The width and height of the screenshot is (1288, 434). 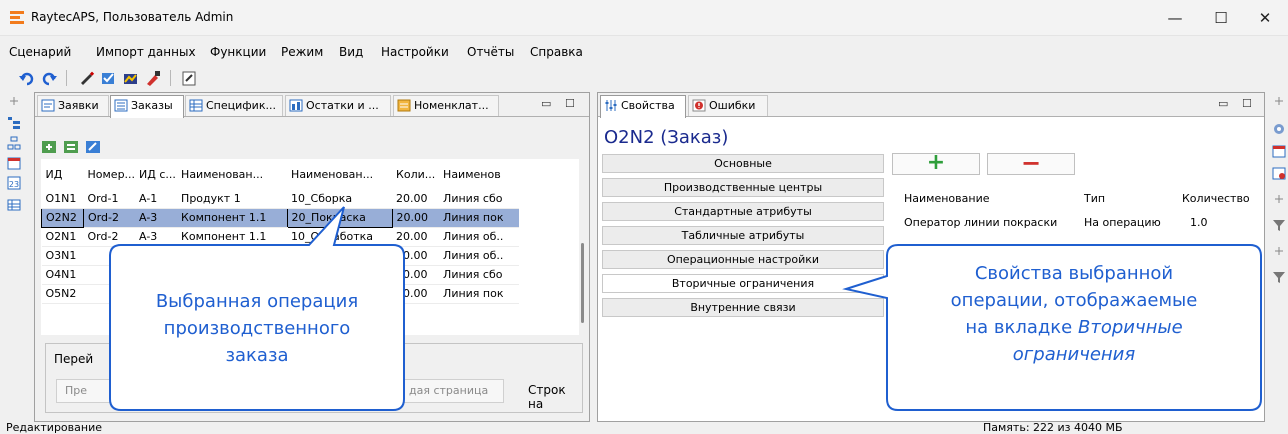 What do you see at coordinates (109, 78) in the screenshot?
I see `edit-check-icon` at bounding box center [109, 78].